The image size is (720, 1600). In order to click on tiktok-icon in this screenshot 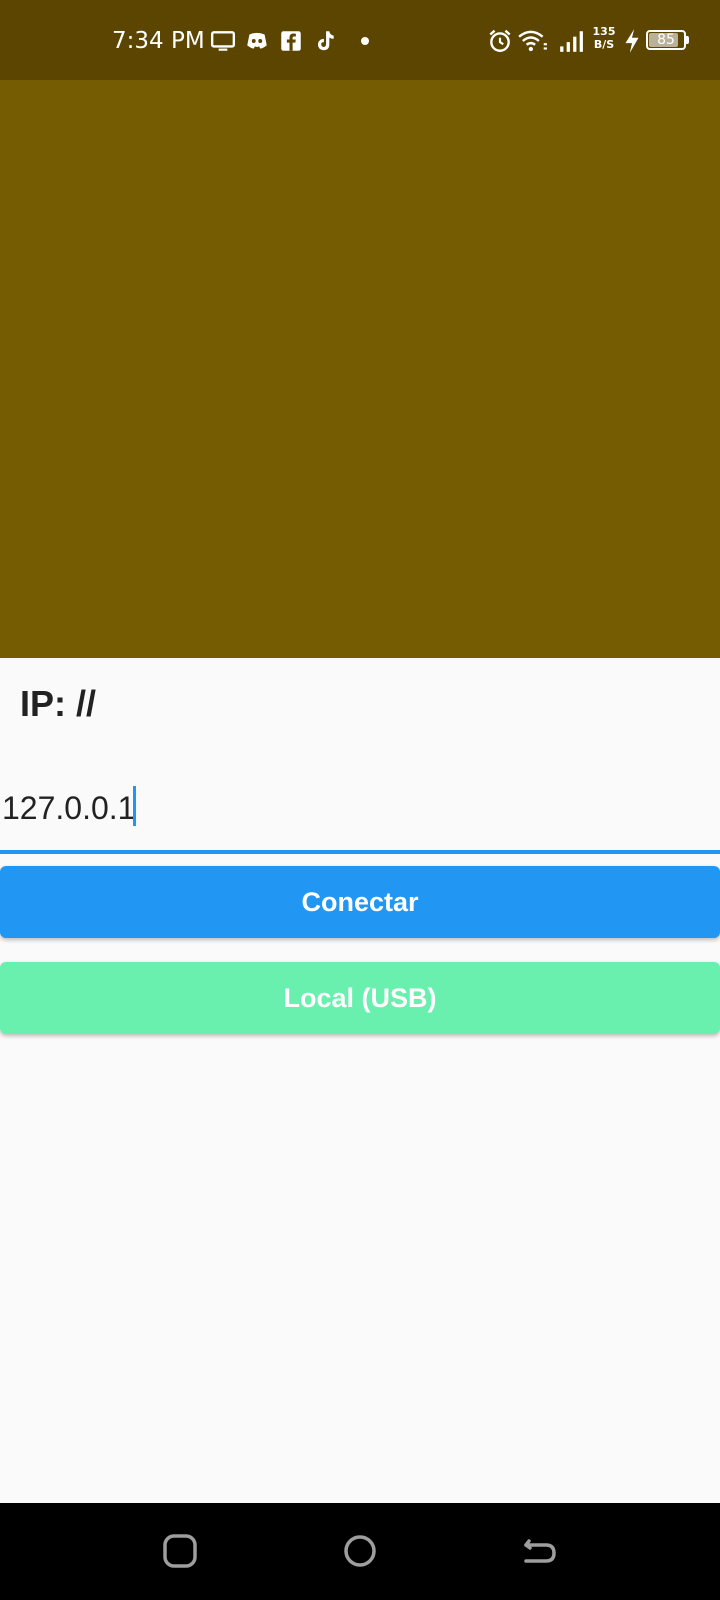, I will do `click(325, 41)`.